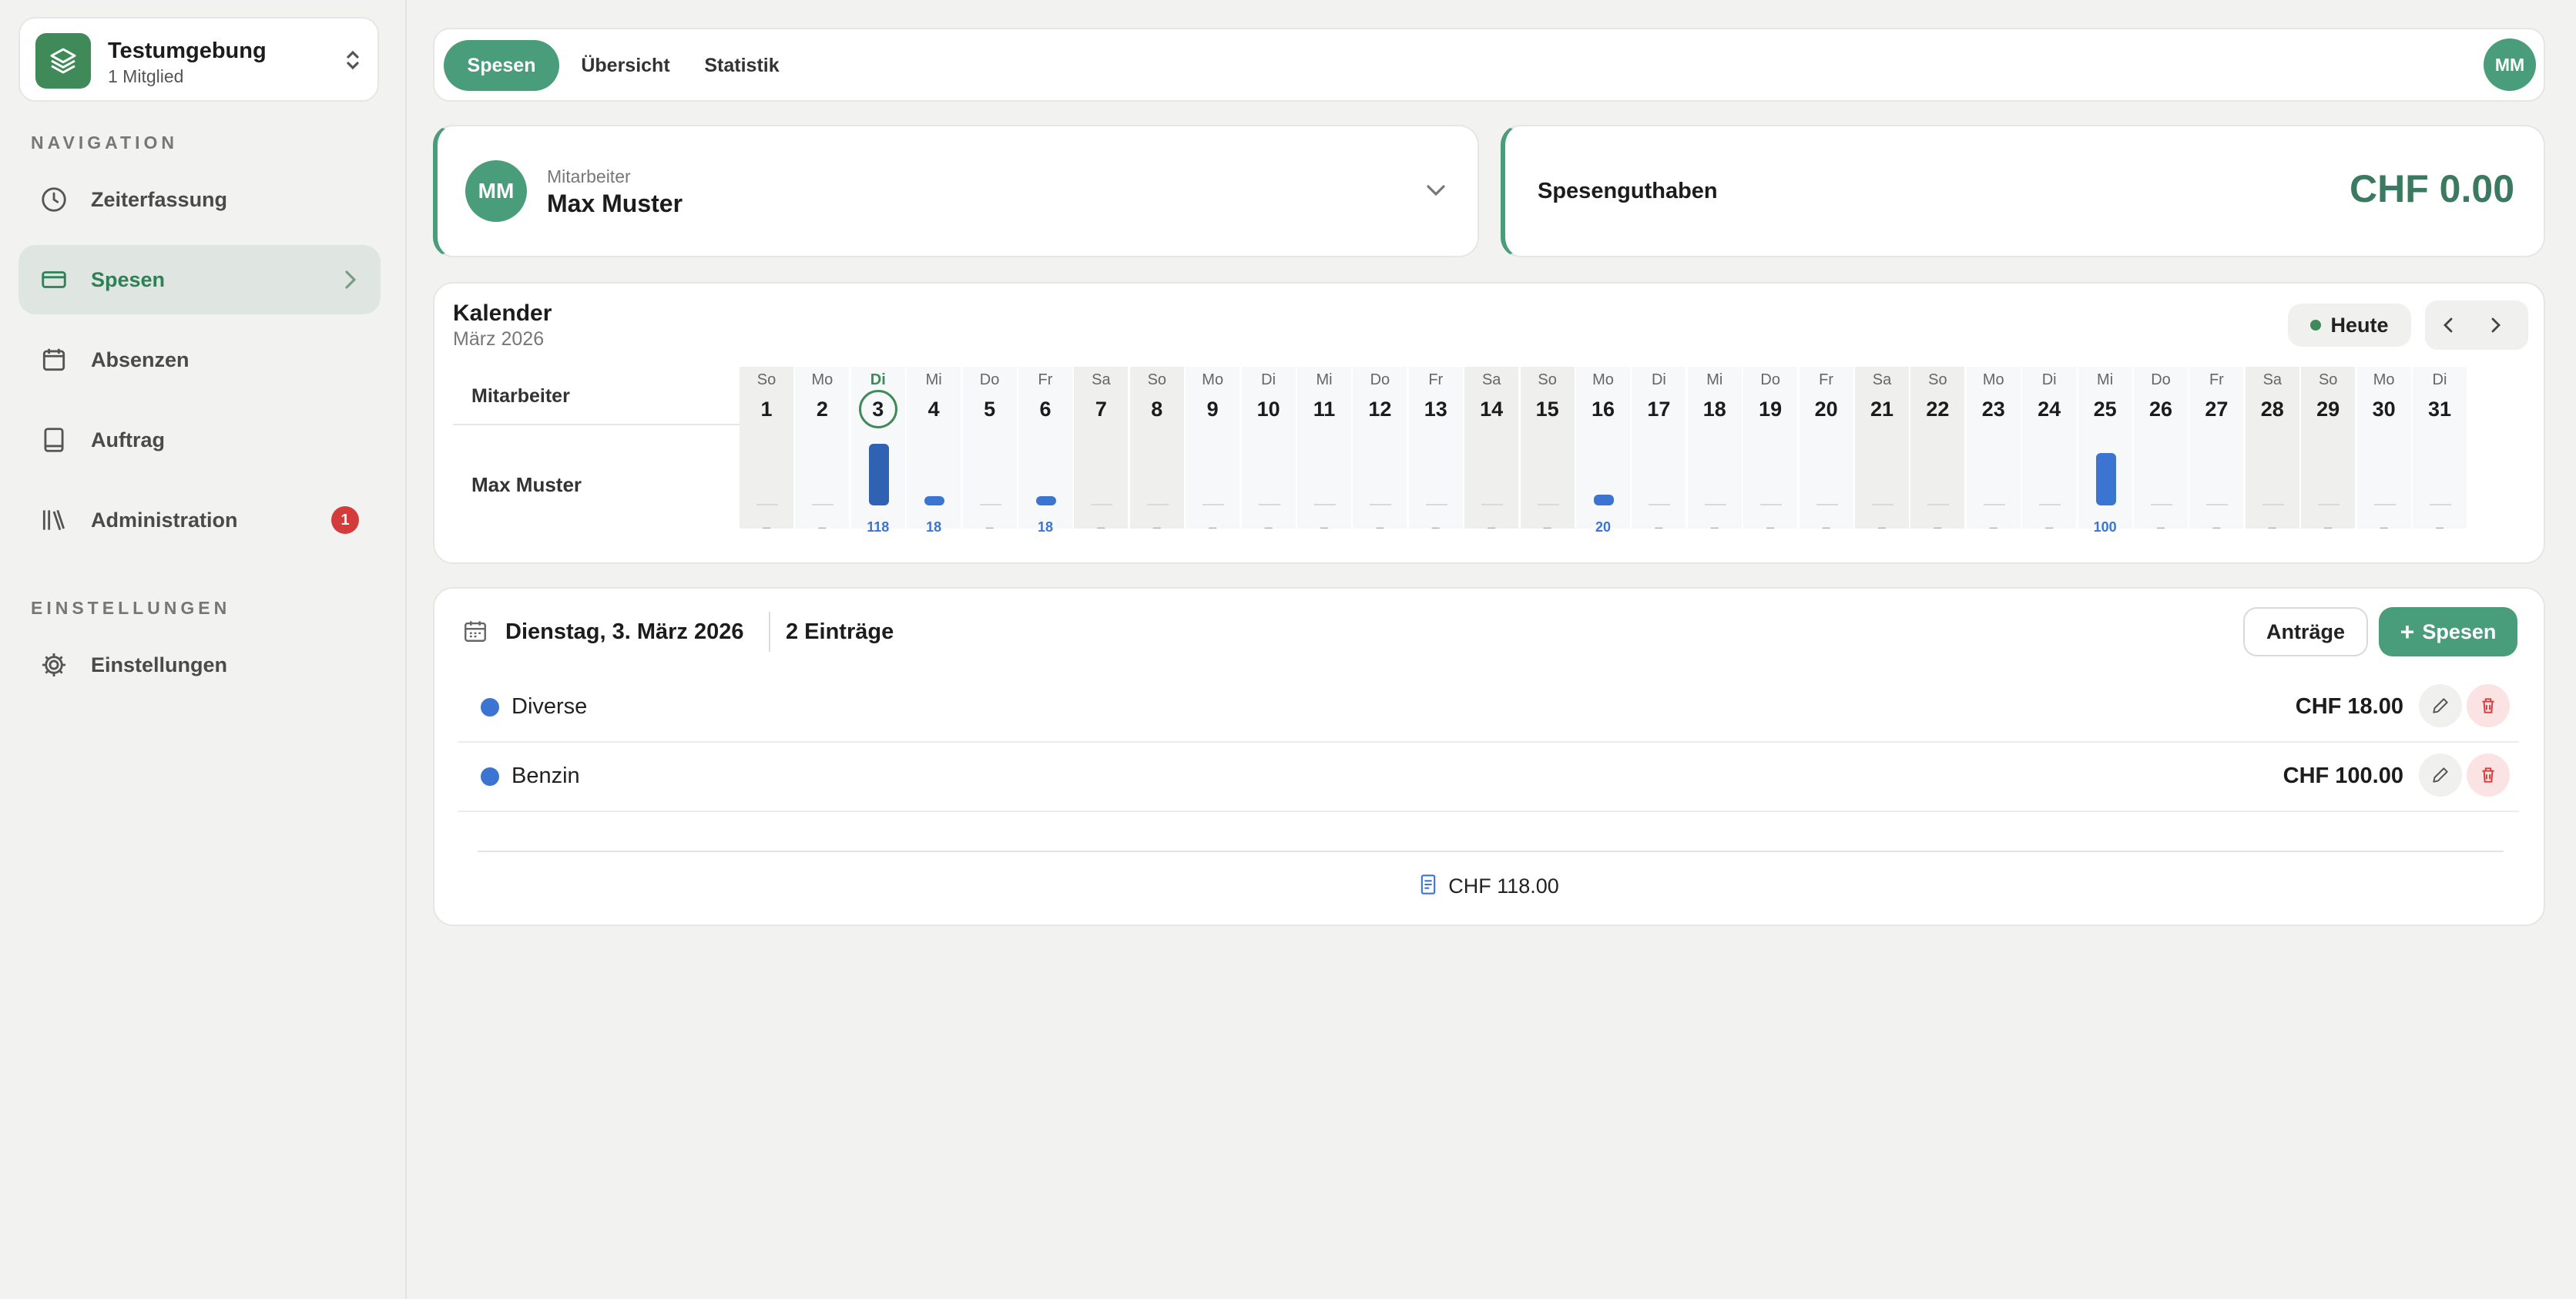 The image size is (2576, 1299). What do you see at coordinates (199, 279) in the screenshot?
I see `sidebar-item-spesen: Spesen` at bounding box center [199, 279].